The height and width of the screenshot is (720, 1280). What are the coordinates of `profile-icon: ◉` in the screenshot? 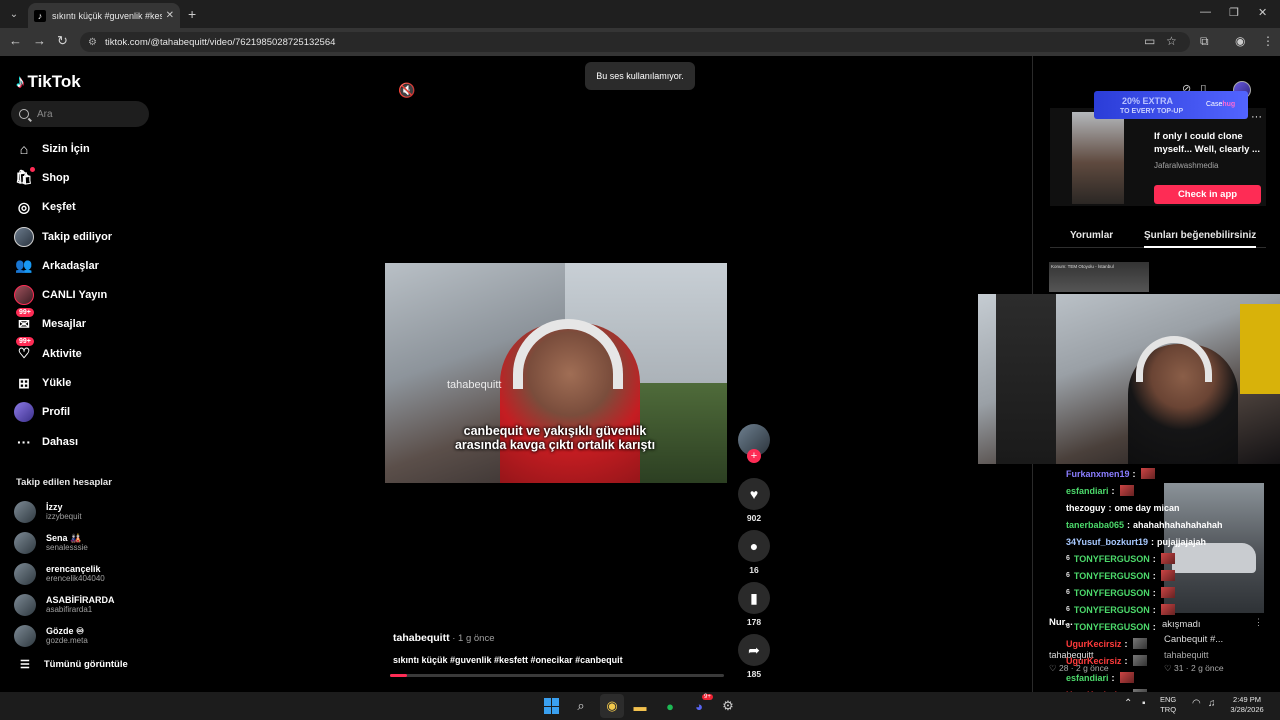 It's located at (1240, 41).